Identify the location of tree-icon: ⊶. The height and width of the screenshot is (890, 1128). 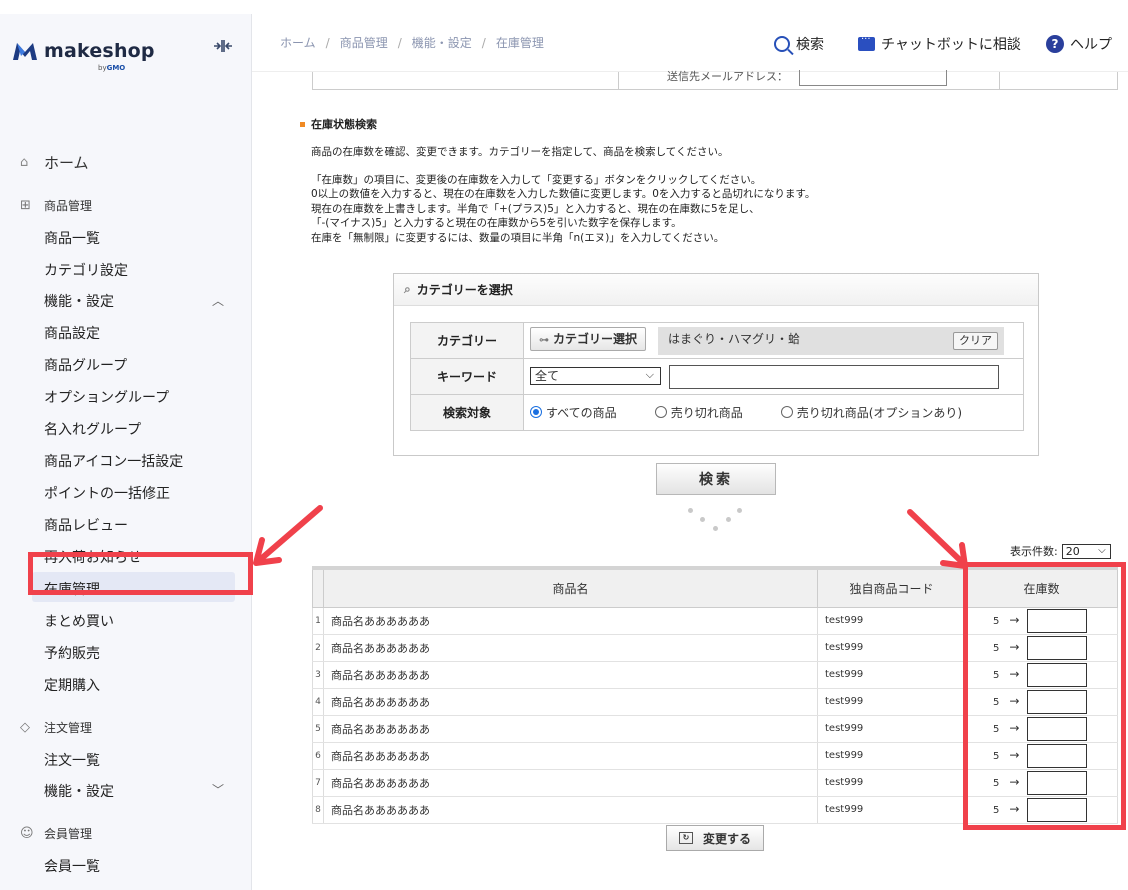
(544, 340).